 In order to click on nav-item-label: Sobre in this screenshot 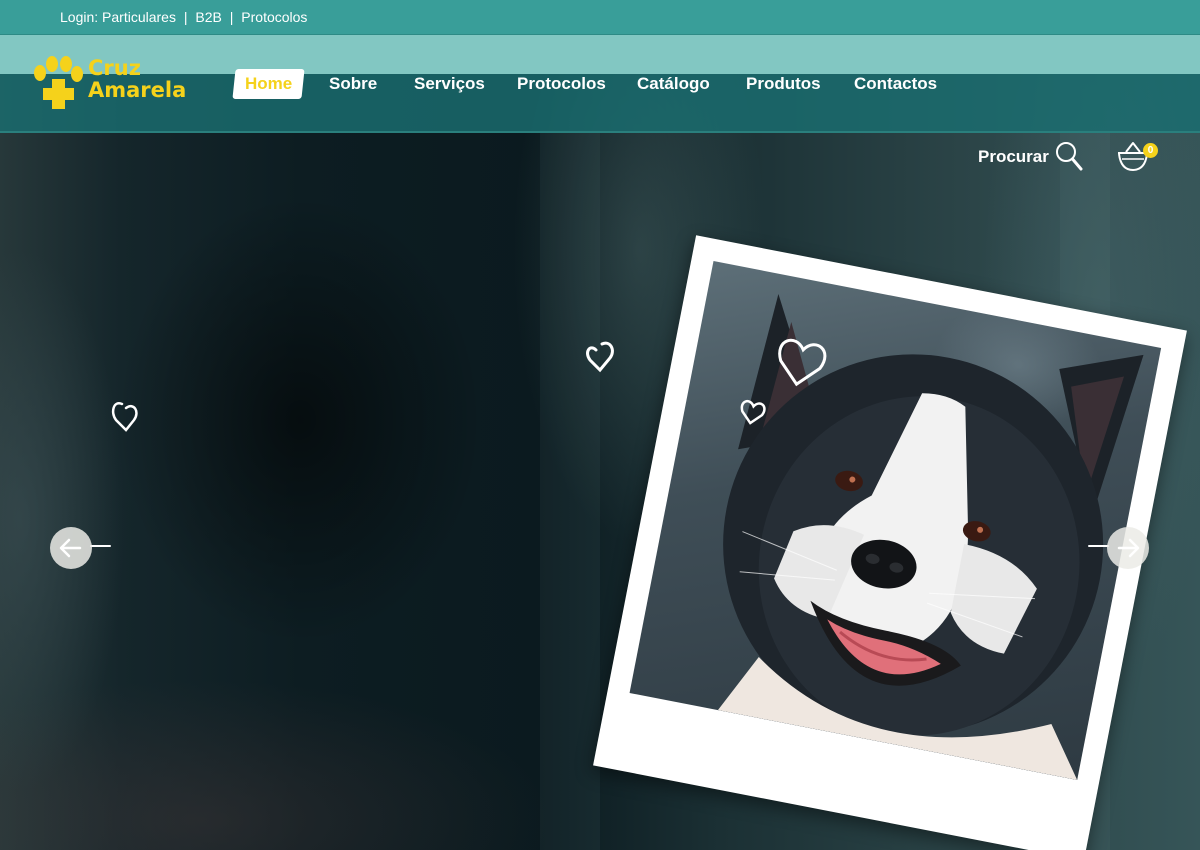, I will do `click(353, 83)`.